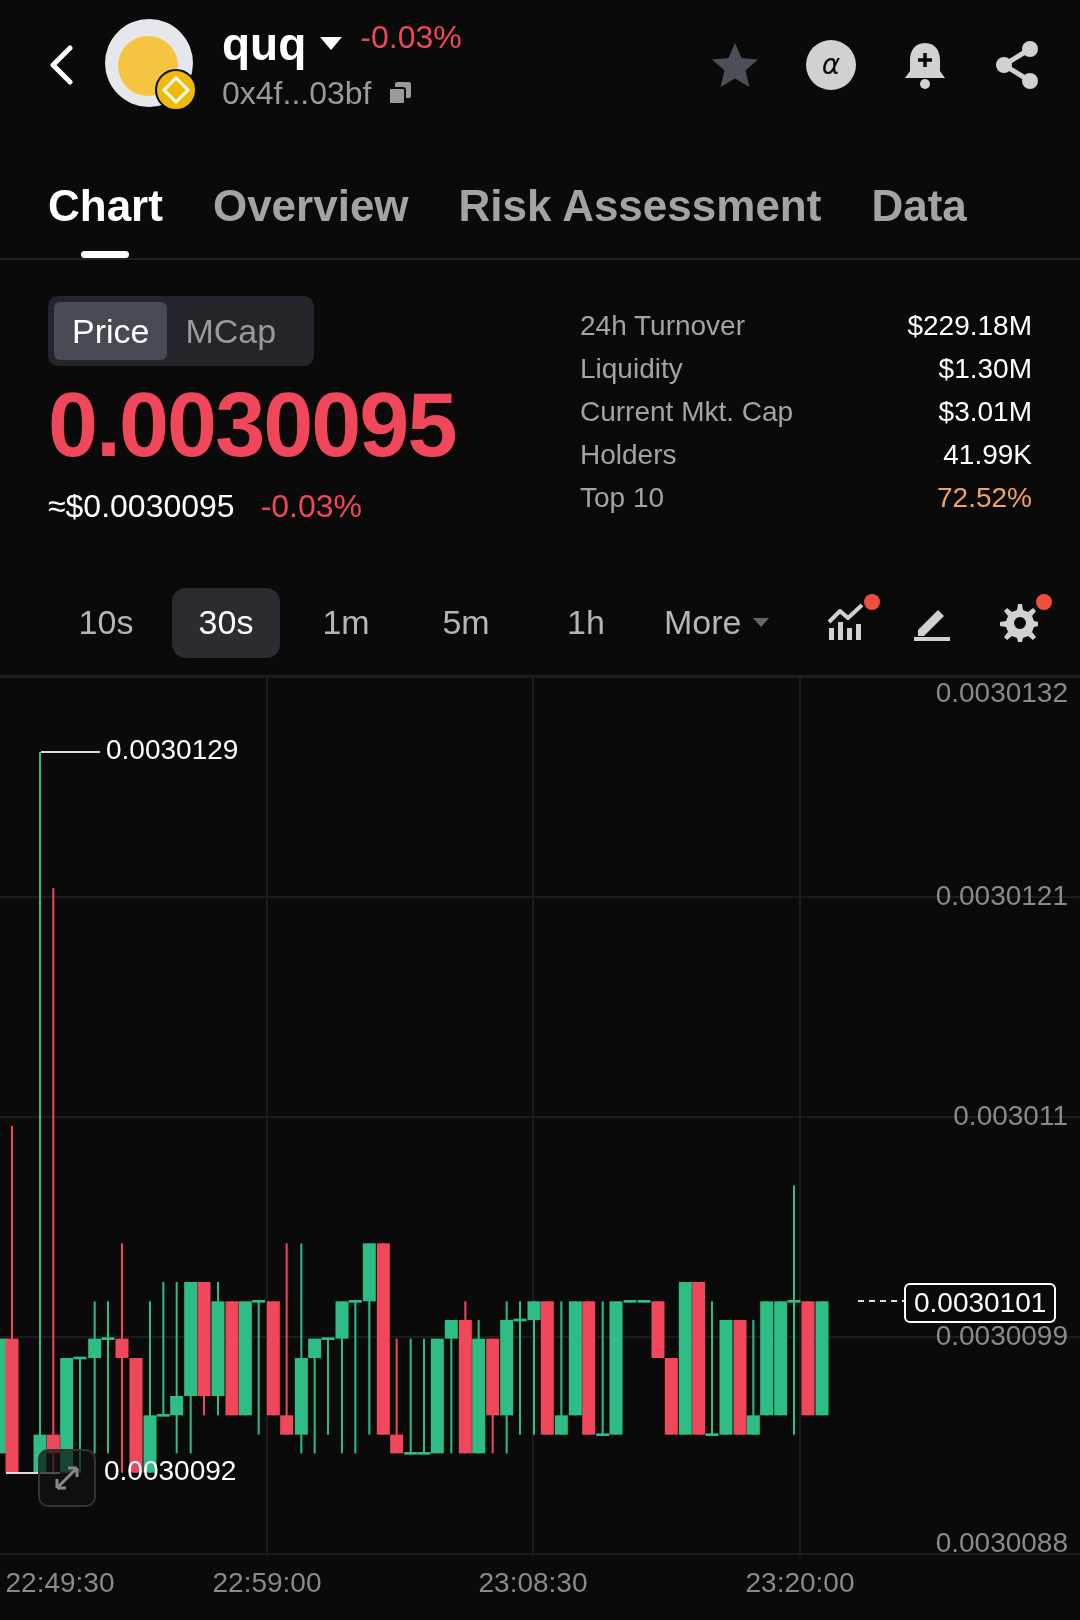 This screenshot has height=1620, width=1080. What do you see at coordinates (1001, 693) in the screenshot?
I see `axis-label: 0.0030132` at bounding box center [1001, 693].